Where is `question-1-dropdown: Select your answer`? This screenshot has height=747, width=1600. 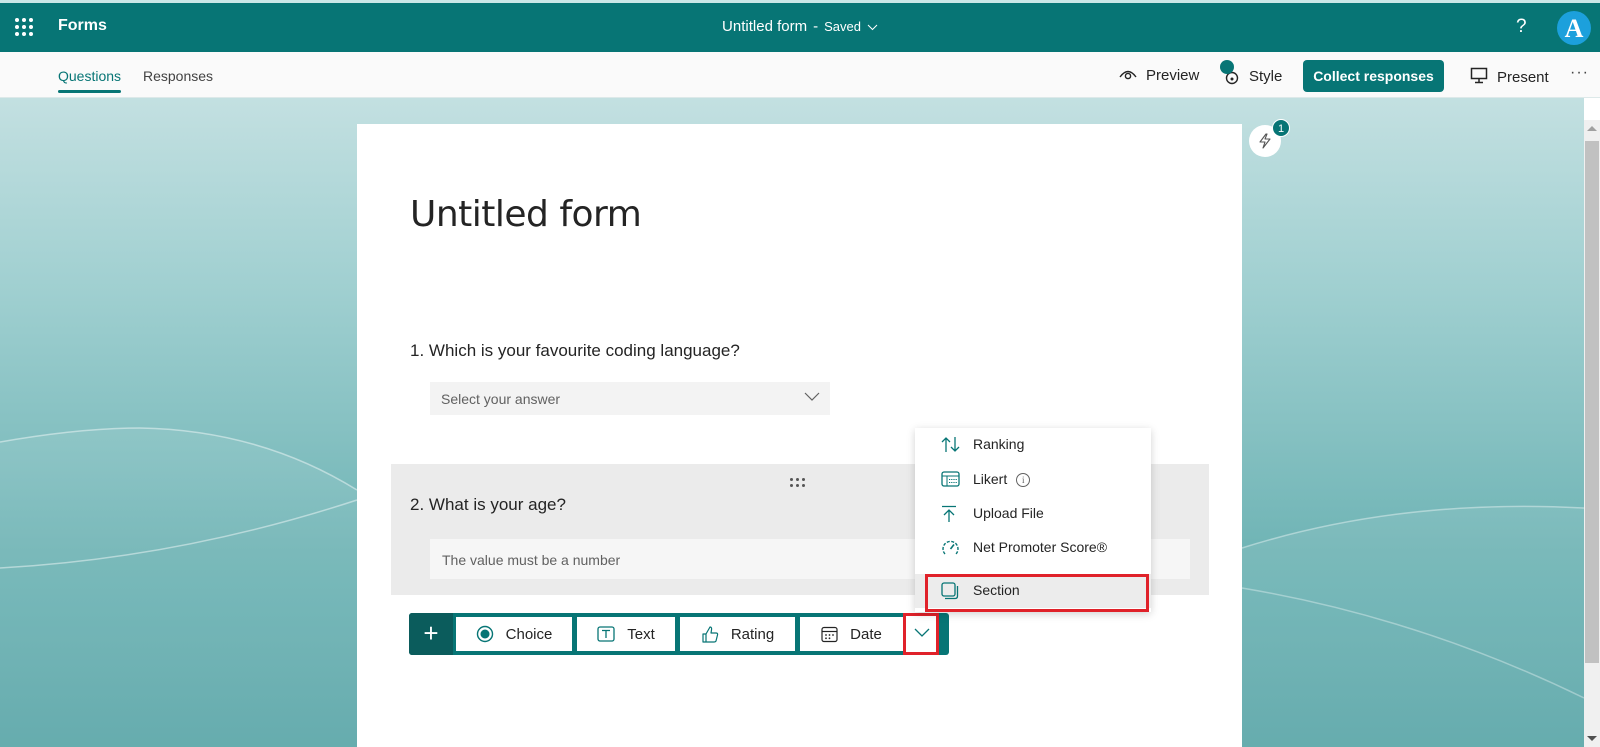 question-1-dropdown: Select your answer is located at coordinates (630, 398).